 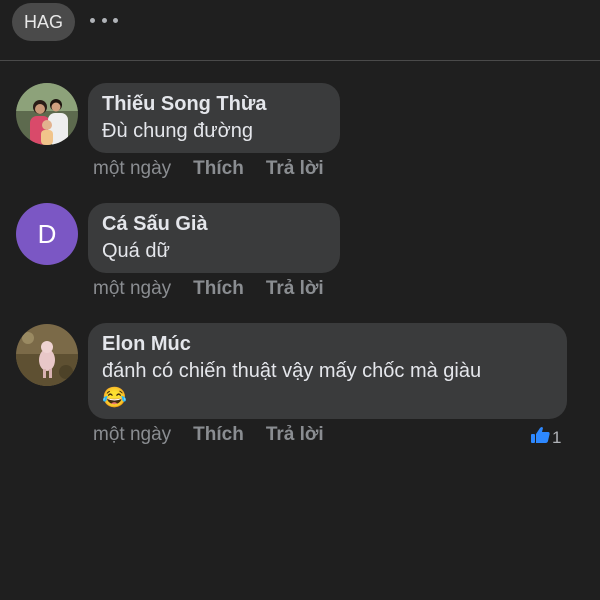 I want to click on reaction-summary: 1, so click(x=545, y=437).